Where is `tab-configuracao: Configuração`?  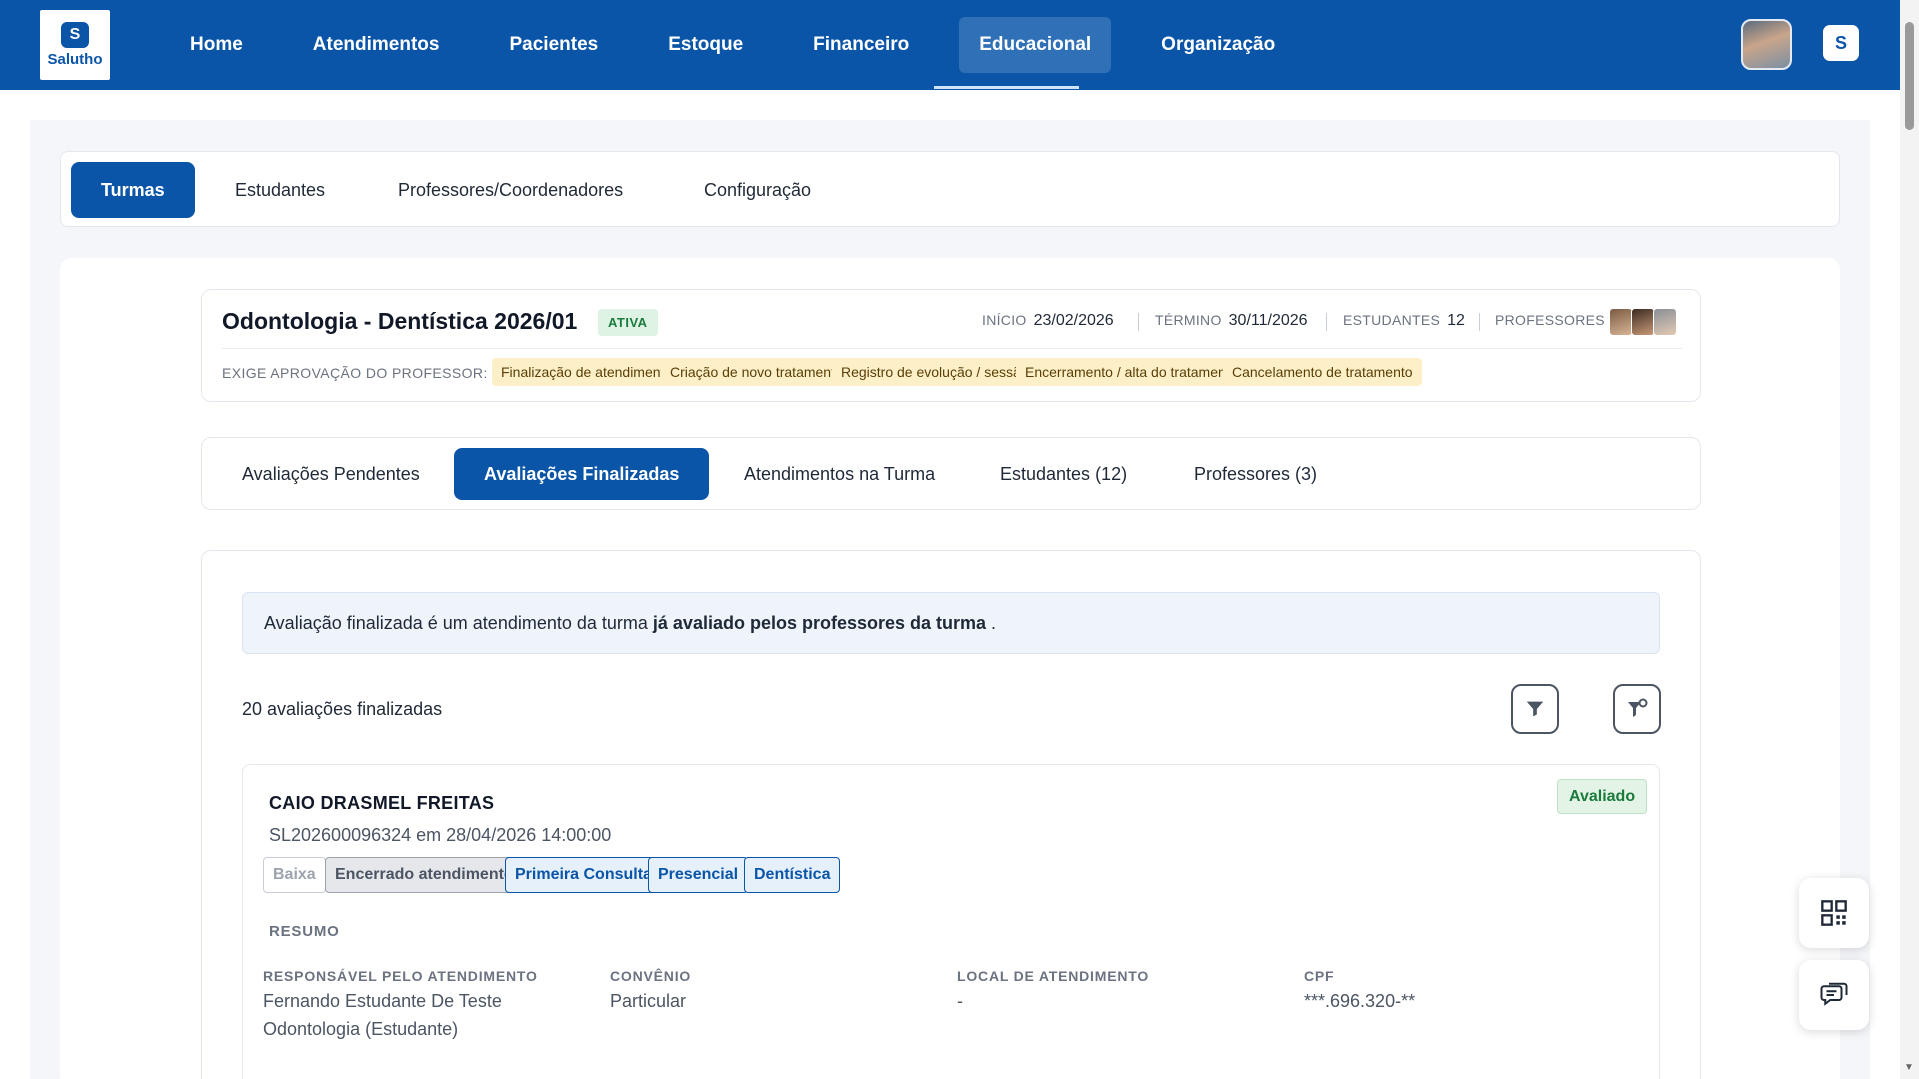 tab-configuracao: Configuração is located at coordinates (757, 190).